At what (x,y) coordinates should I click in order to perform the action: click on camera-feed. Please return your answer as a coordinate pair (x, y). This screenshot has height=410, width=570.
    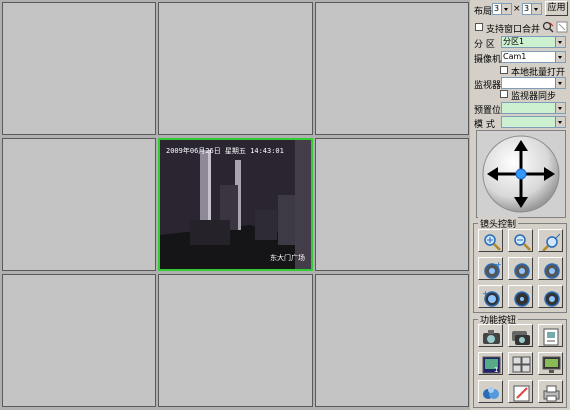
    Looking at the image, I should click on (235, 204).